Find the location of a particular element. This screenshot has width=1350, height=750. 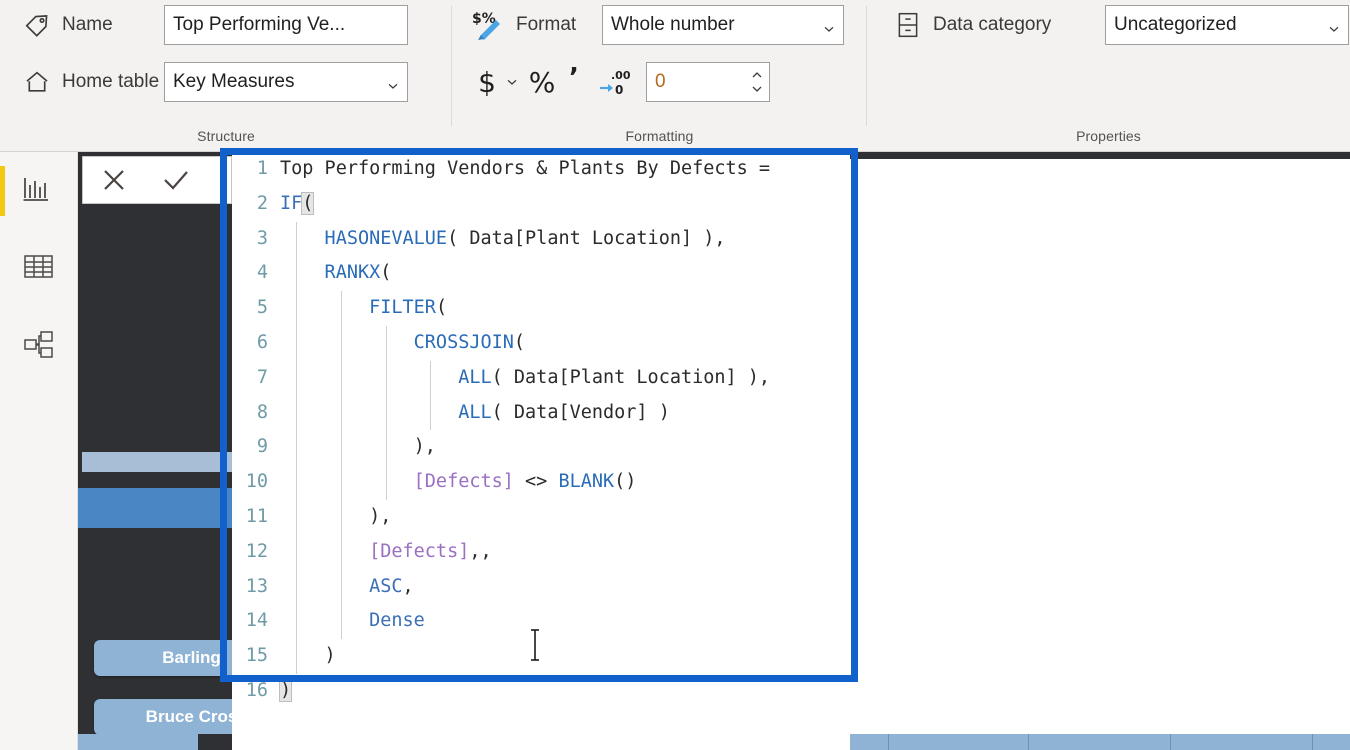

line-number: 12 is located at coordinates (256, 551).